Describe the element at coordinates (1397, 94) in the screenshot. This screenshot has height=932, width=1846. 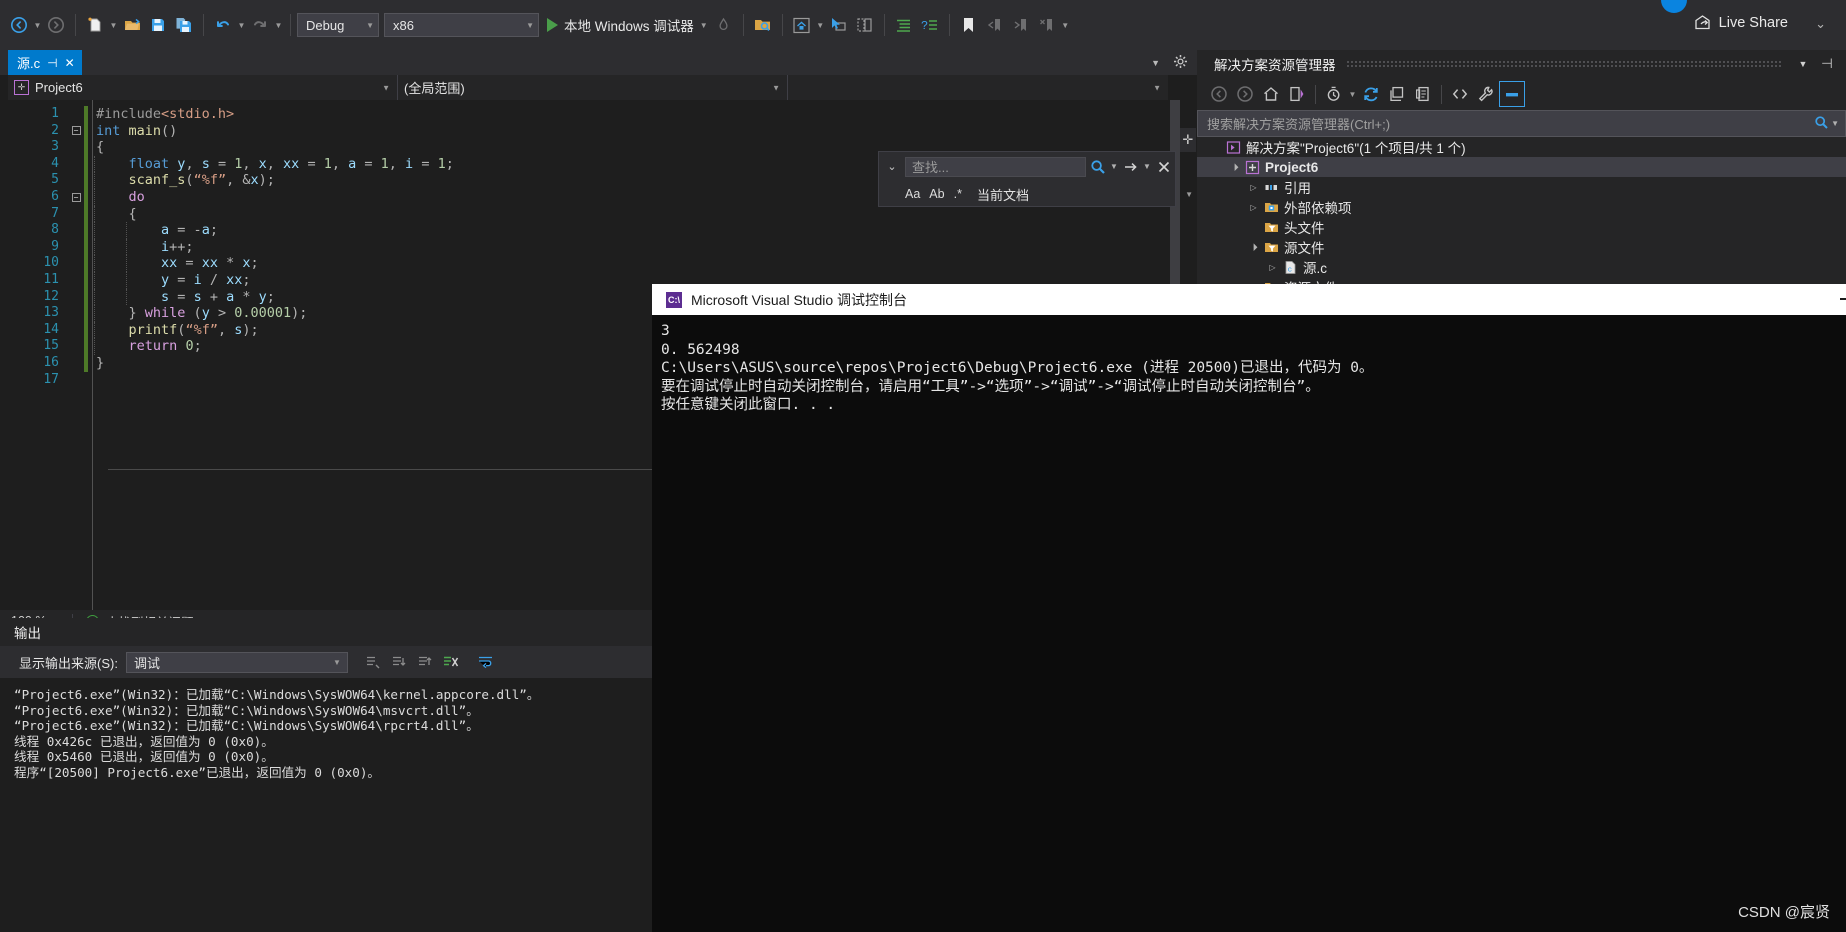
I see `collapse-all-icon` at that location.